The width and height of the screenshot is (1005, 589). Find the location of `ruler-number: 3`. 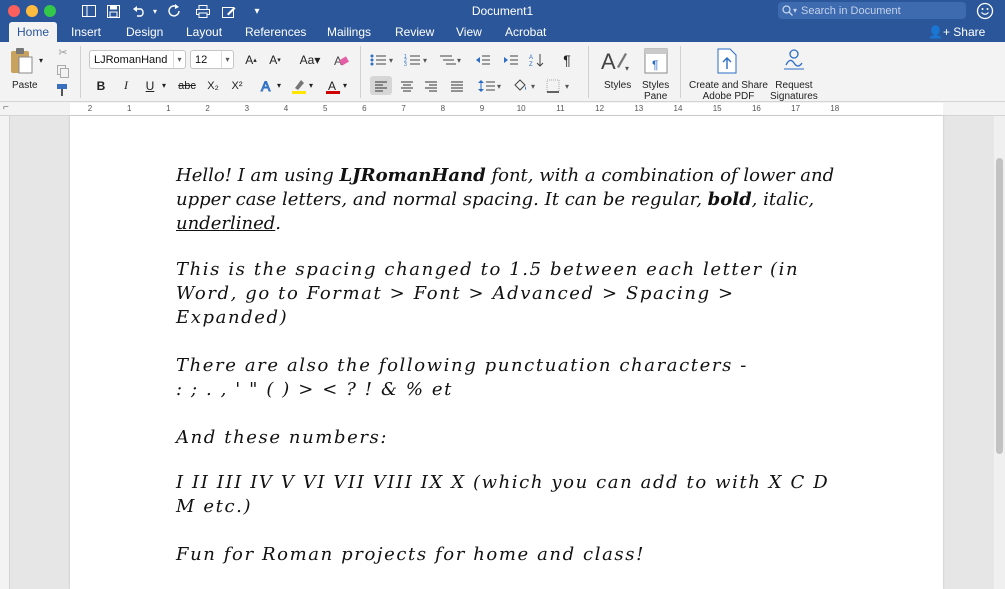

ruler-number: 3 is located at coordinates (247, 108).